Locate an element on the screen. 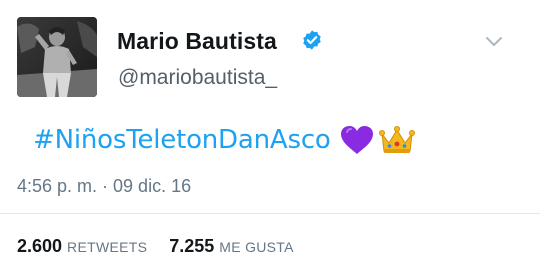 This screenshot has width=540, height=277. likes-count: 7.255 is located at coordinates (192, 246).